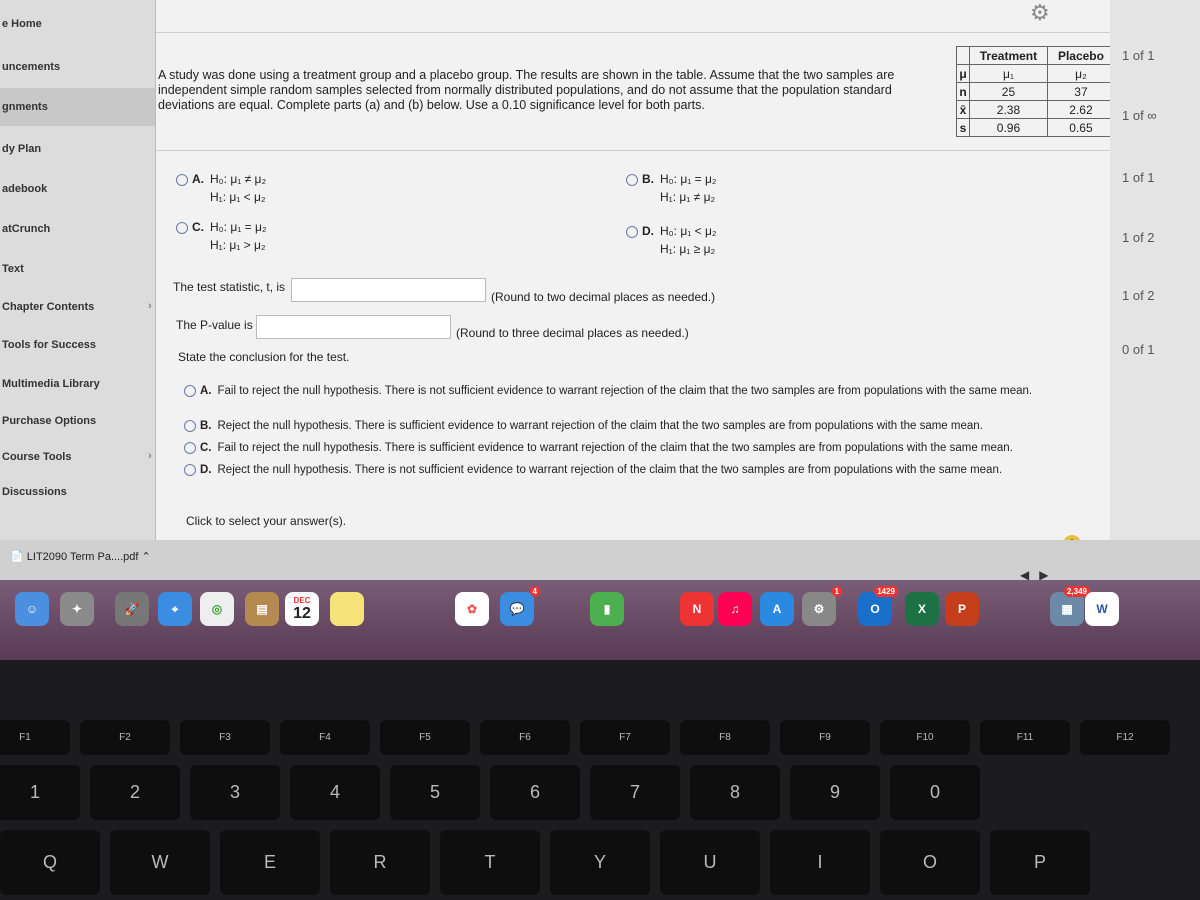  I want to click on key-y: Y, so click(600, 862).